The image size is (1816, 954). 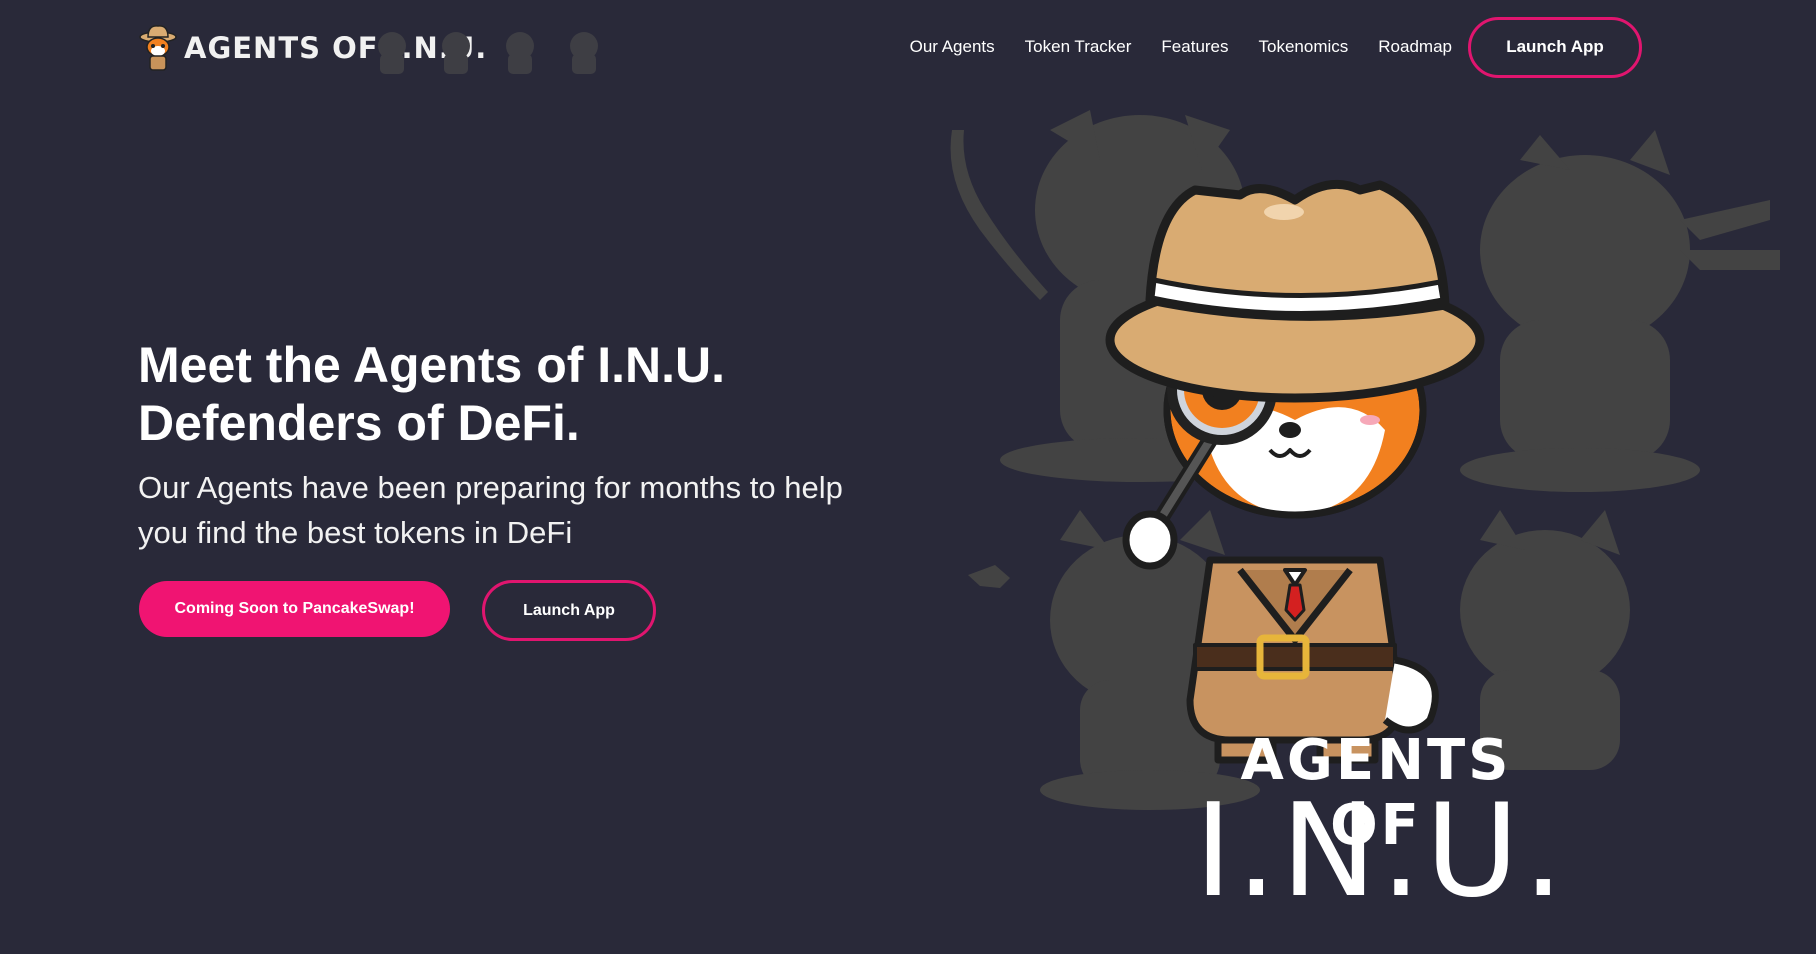 What do you see at coordinates (1194, 47) in the screenshot?
I see `nav-link-features: Features` at bounding box center [1194, 47].